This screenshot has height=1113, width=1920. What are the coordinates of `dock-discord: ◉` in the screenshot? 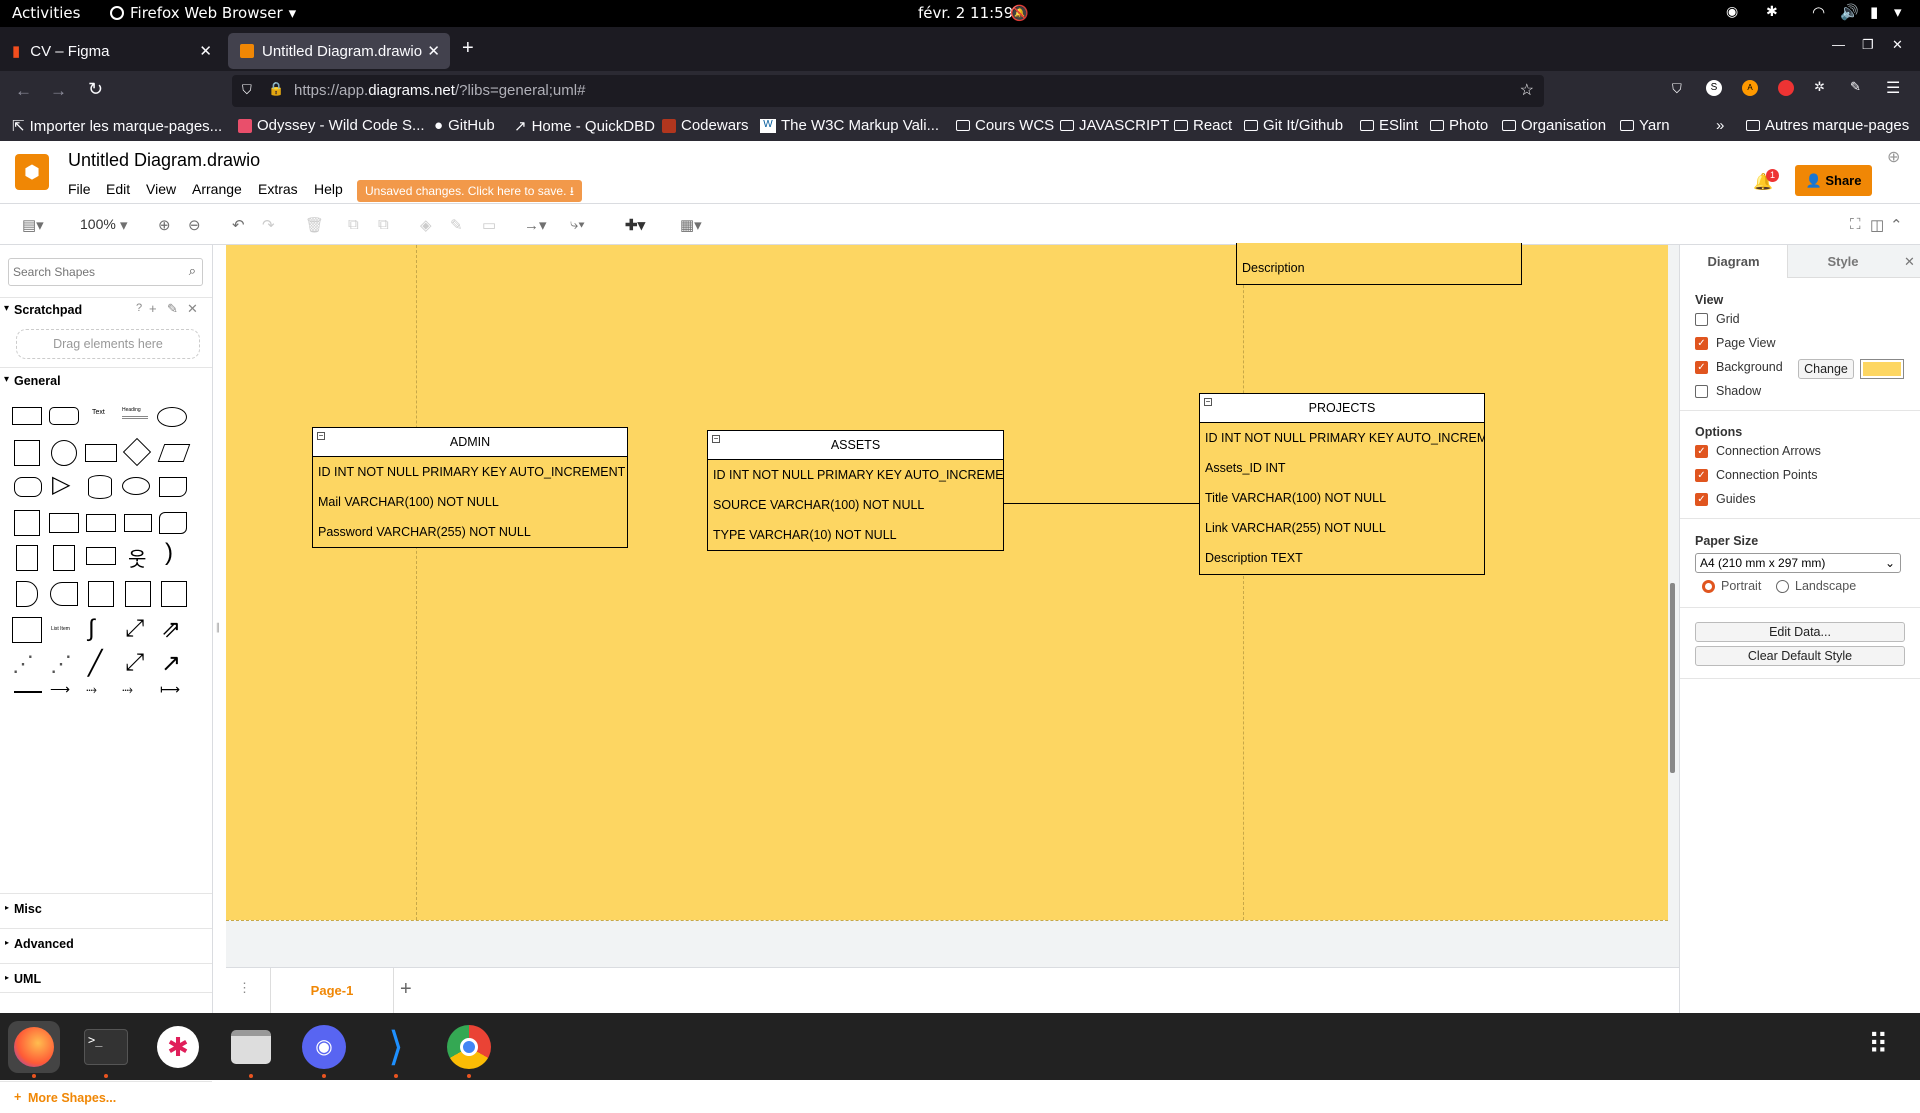 It's located at (324, 1047).